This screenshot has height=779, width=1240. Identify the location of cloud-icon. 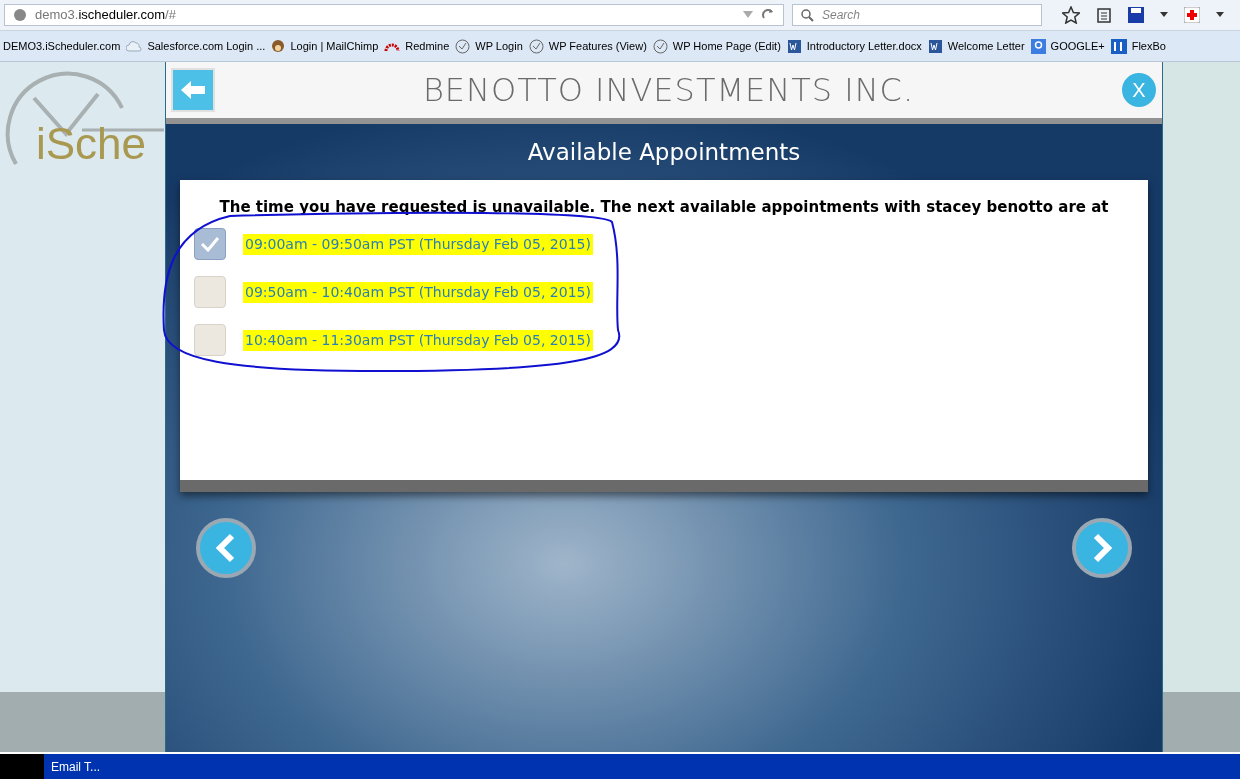
(134, 46).